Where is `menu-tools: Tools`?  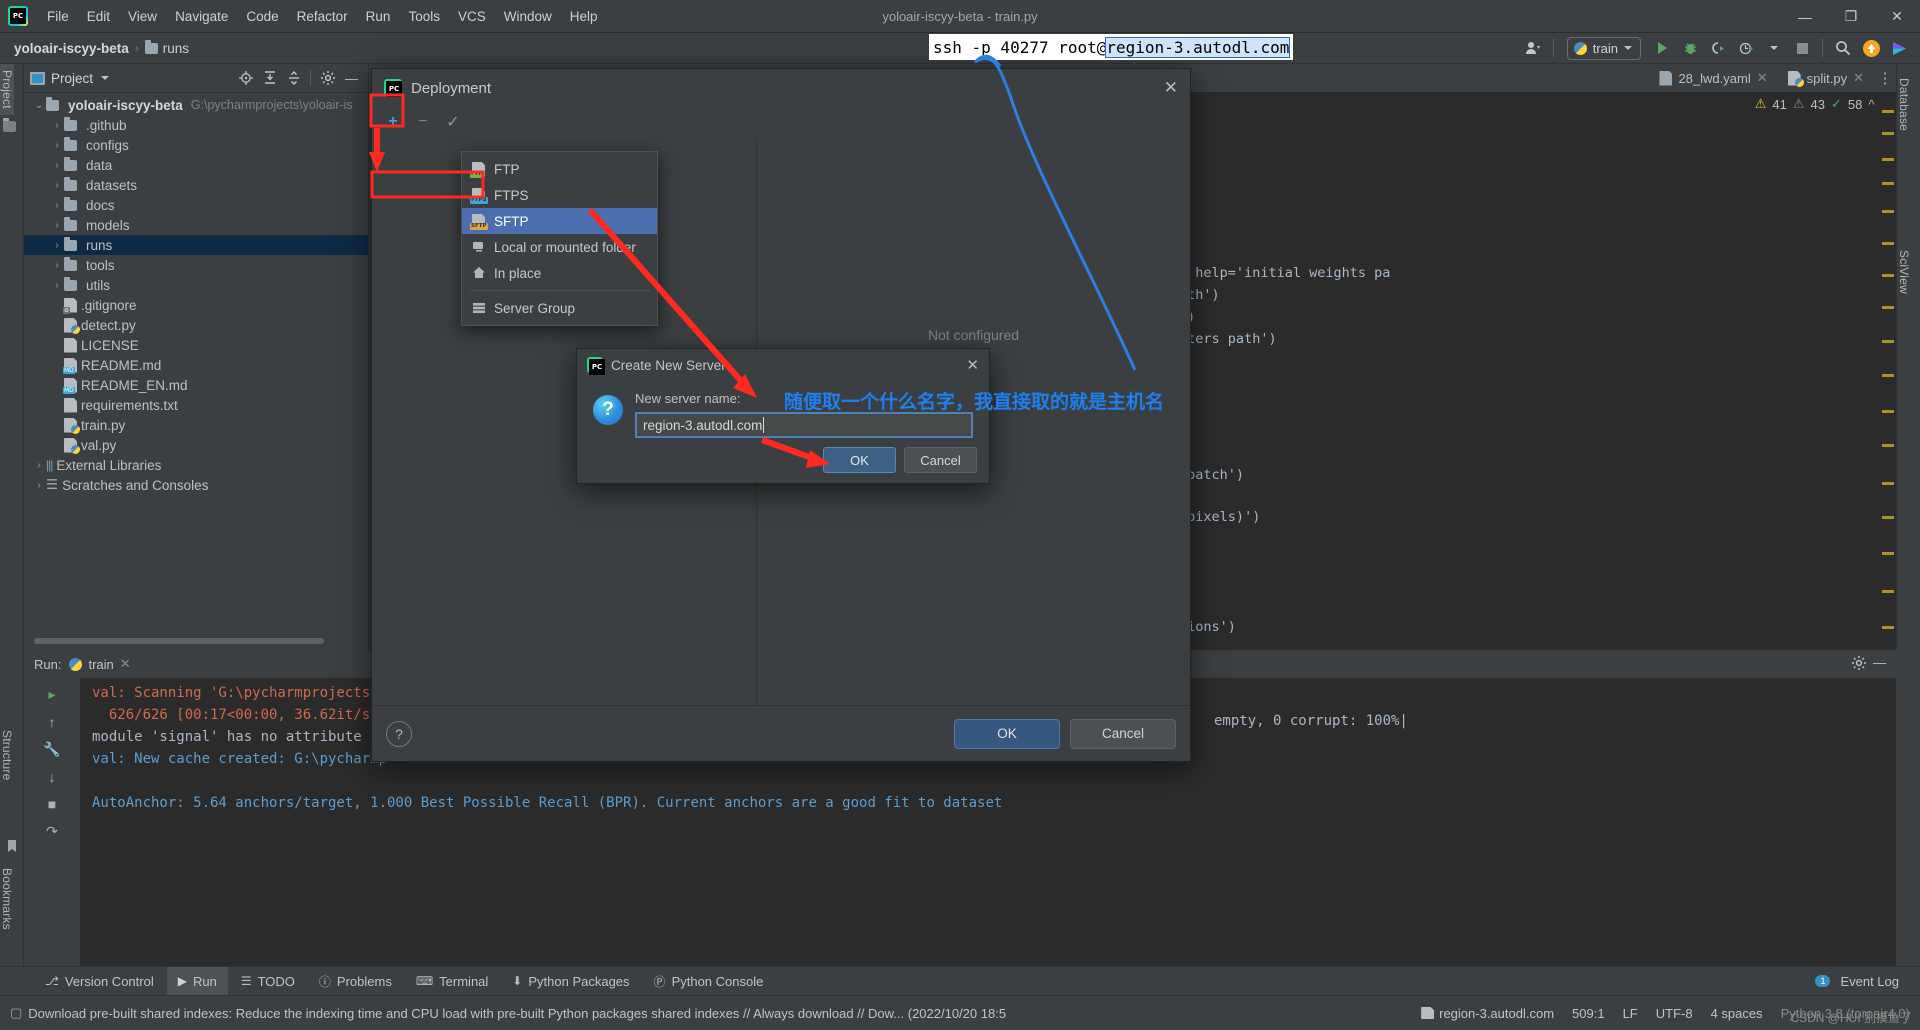
menu-tools: Tools is located at coordinates (424, 16).